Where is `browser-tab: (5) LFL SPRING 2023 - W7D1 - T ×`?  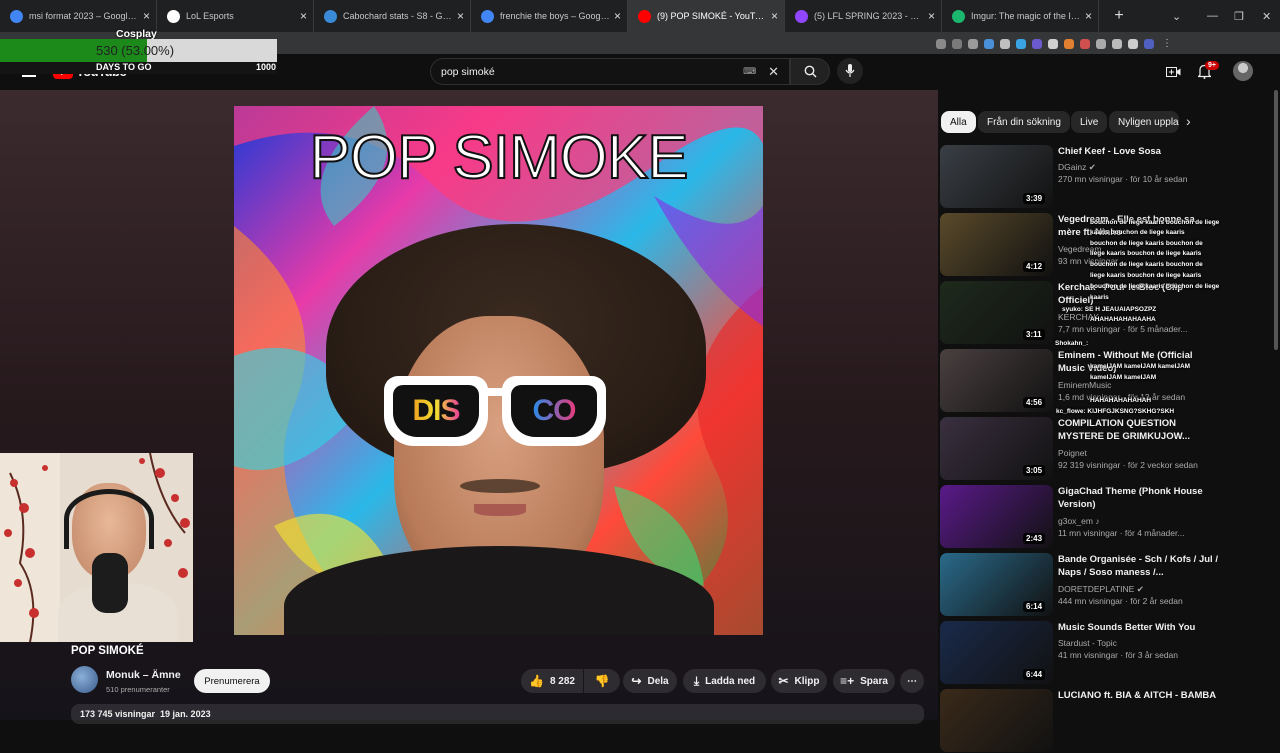
browser-tab: (5) LFL SPRING 2023 - W7D1 - T × is located at coordinates (863, 16).